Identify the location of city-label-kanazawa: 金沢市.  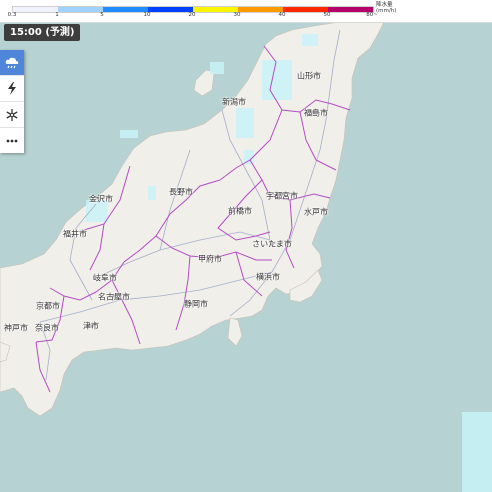
(101, 199).